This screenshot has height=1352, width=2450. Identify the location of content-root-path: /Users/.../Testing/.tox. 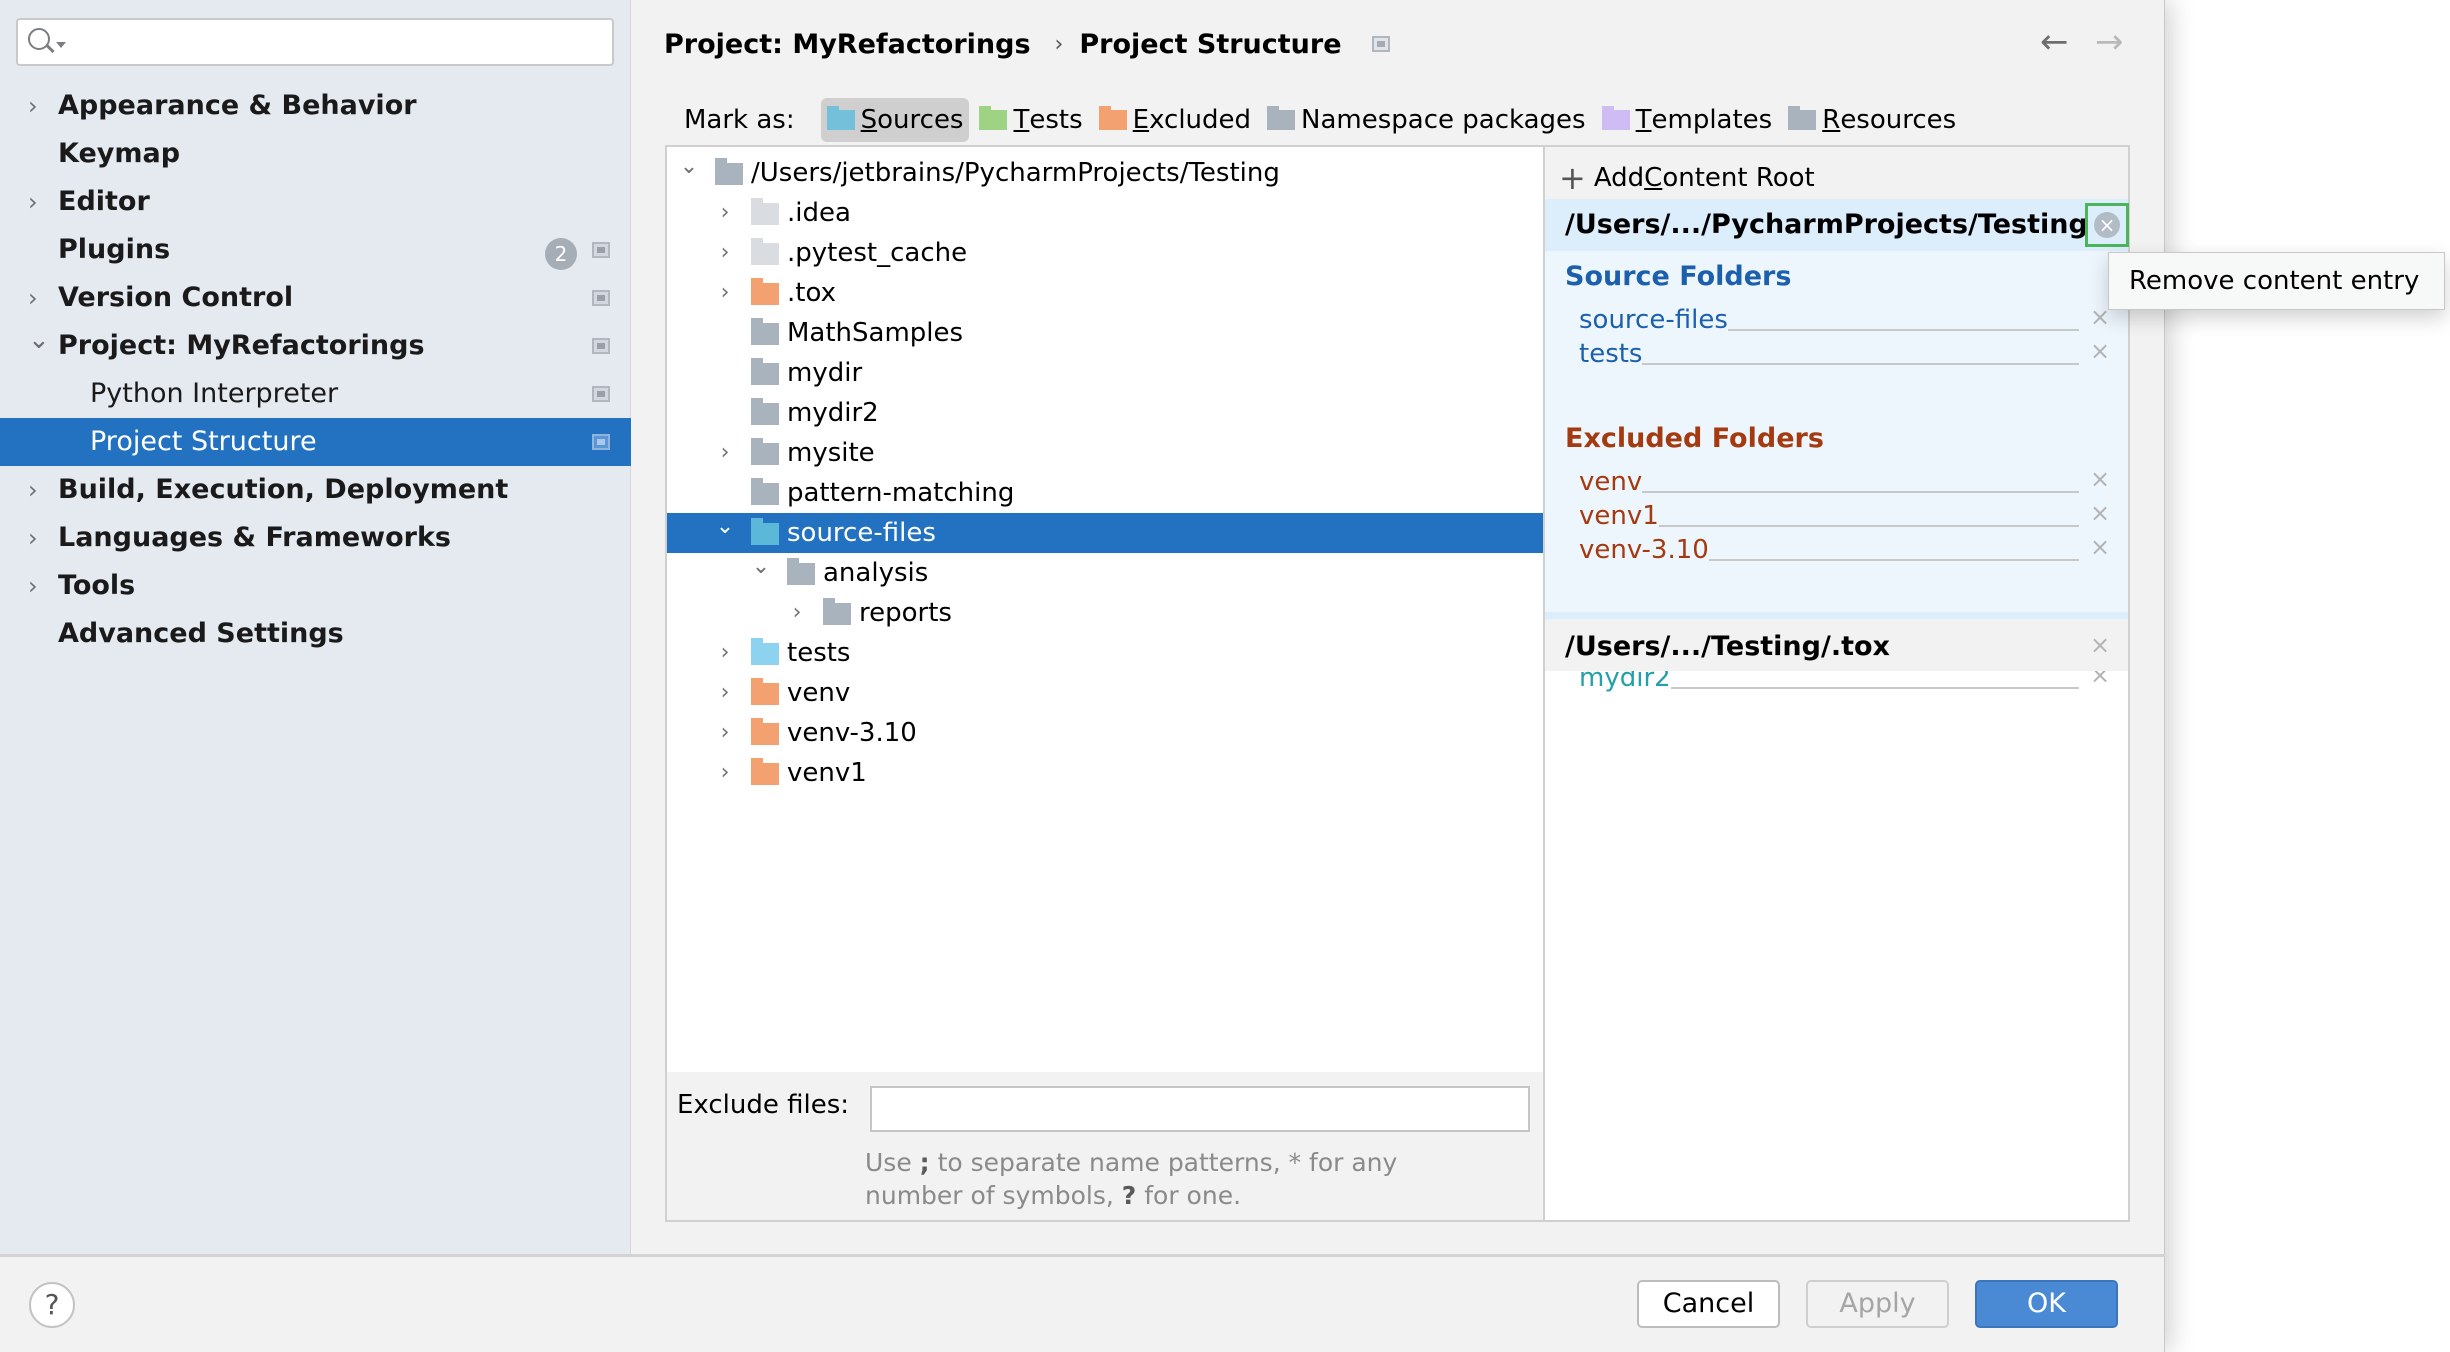
(1727, 646).